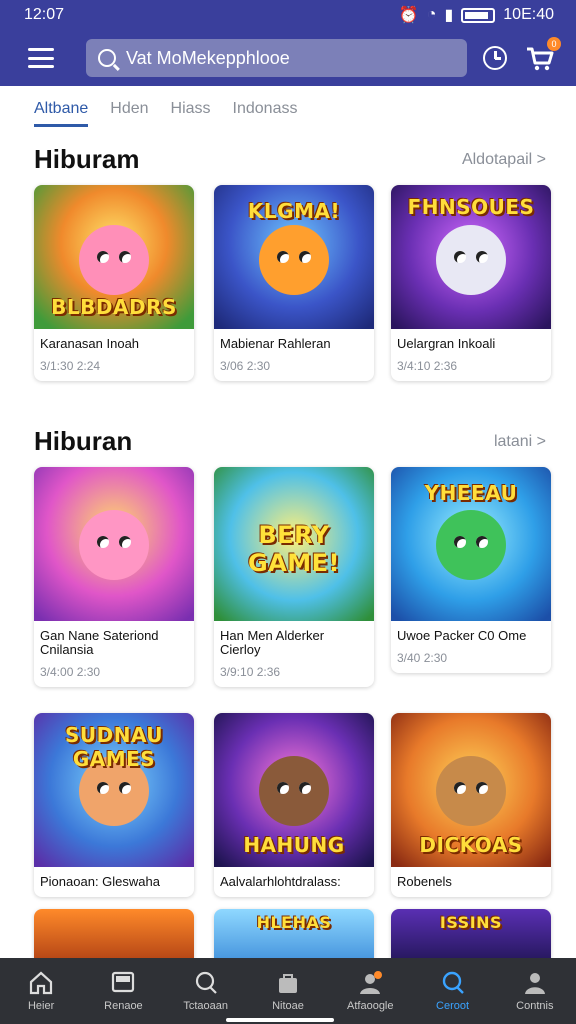  I want to click on tab-indonass: Indonass, so click(265, 113).